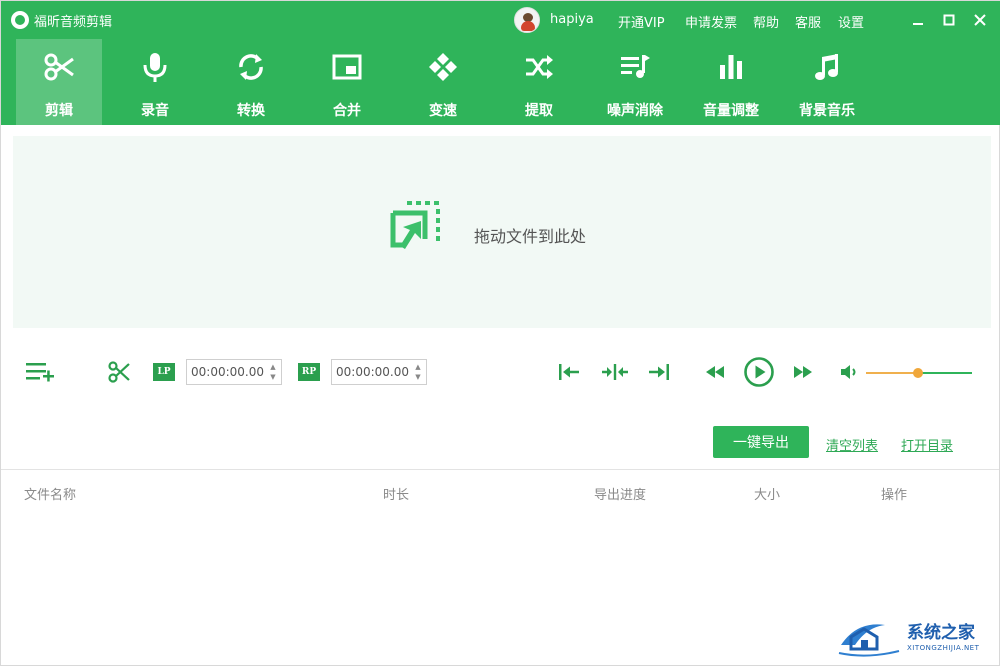  What do you see at coordinates (927, 444) in the screenshot?
I see `open-directory-link: 打开目录` at bounding box center [927, 444].